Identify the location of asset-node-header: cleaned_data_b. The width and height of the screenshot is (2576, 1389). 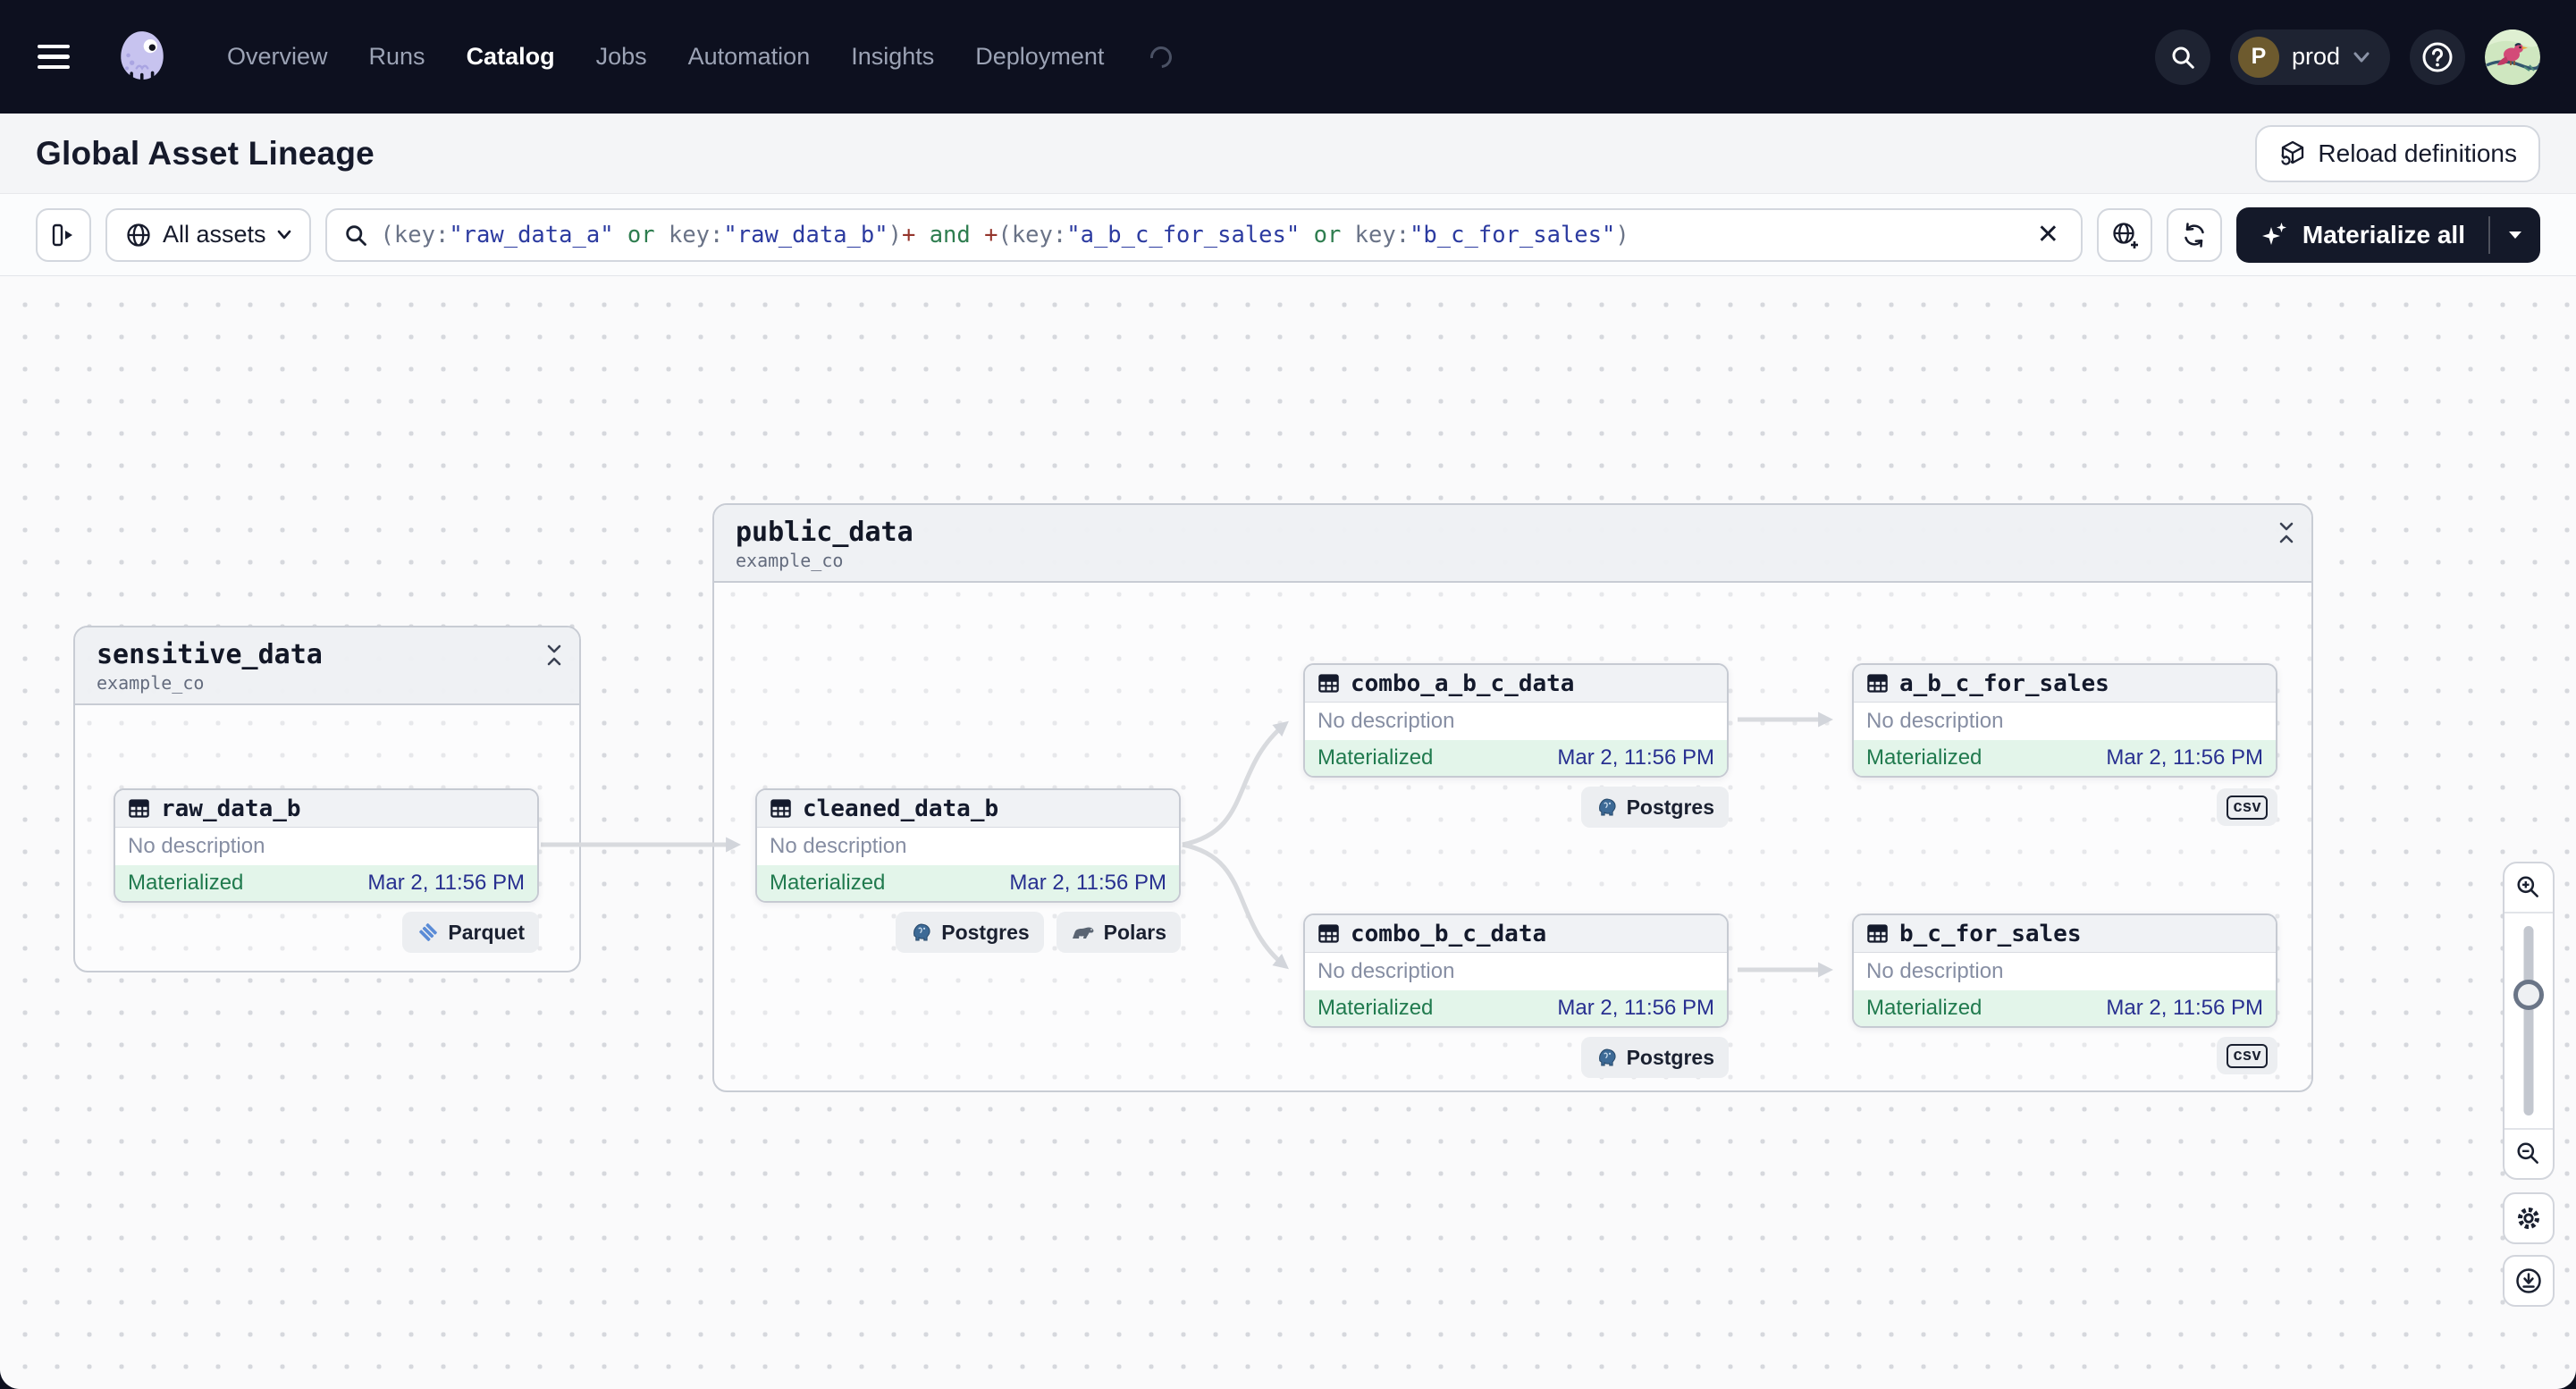
(968, 809).